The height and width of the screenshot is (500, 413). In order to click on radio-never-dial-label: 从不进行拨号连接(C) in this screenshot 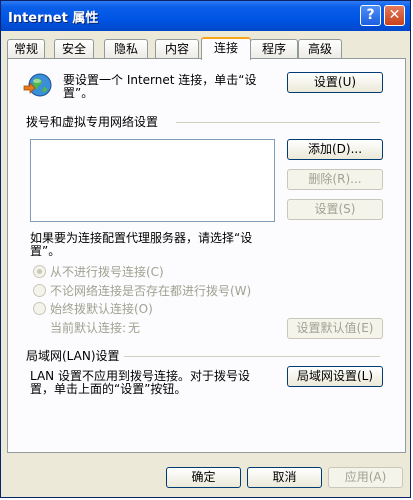, I will do `click(107, 272)`.